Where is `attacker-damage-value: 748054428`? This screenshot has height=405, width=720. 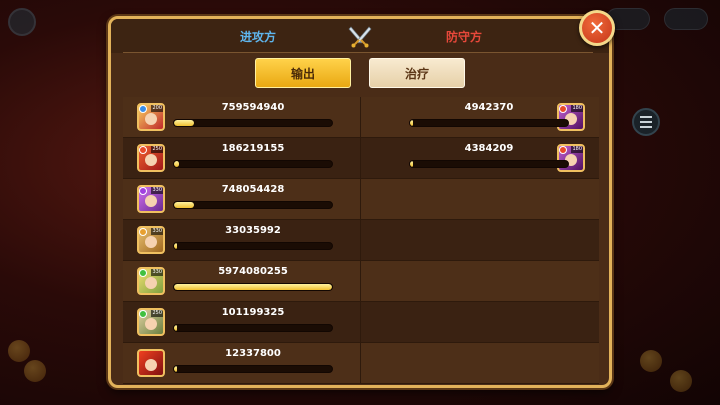
attacker-damage-value: 748054428 is located at coordinates (253, 189).